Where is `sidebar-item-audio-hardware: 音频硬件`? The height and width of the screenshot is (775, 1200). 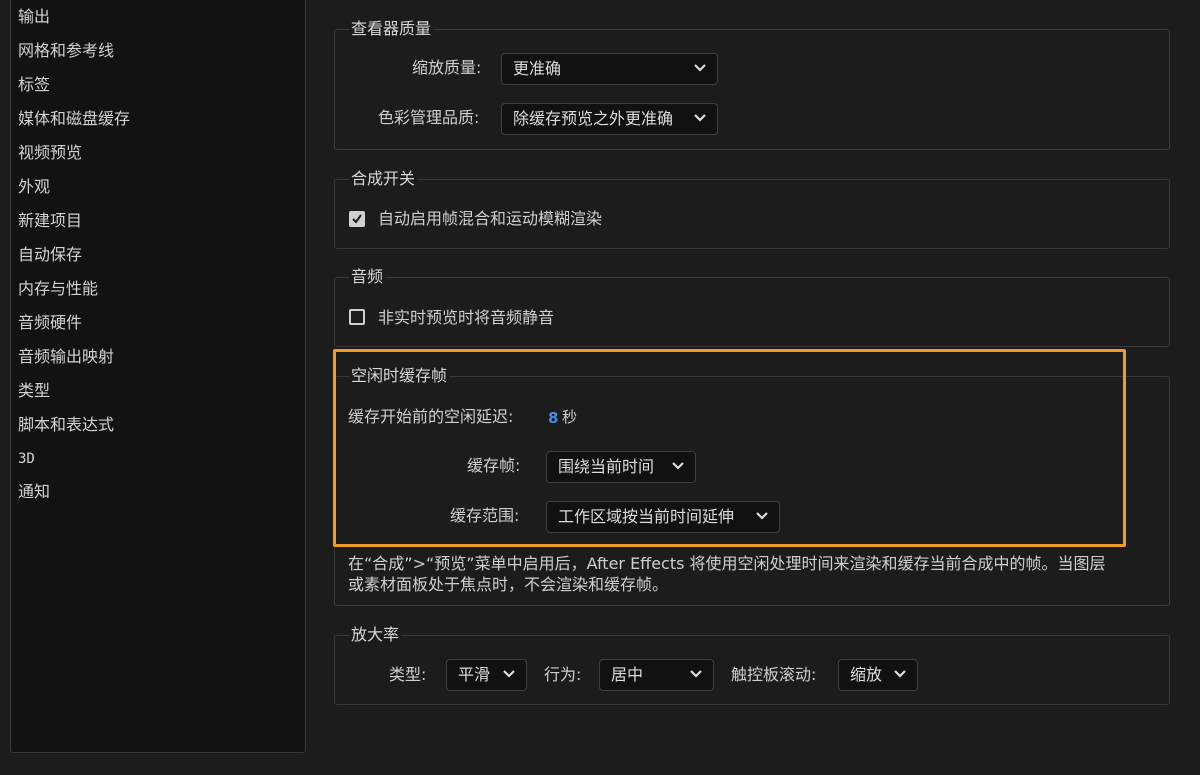
sidebar-item-audio-hardware: 音频硬件 is located at coordinates (50, 323).